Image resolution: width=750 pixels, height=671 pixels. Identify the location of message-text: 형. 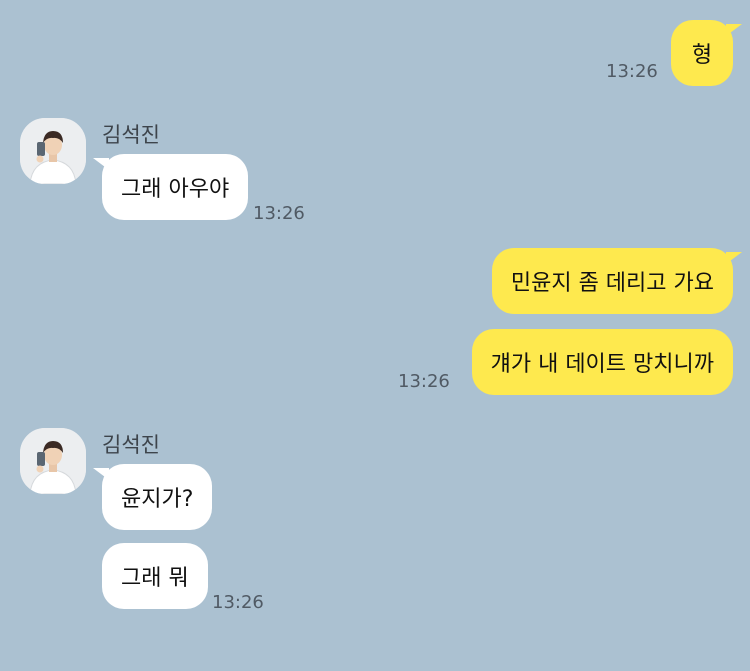
(702, 55).